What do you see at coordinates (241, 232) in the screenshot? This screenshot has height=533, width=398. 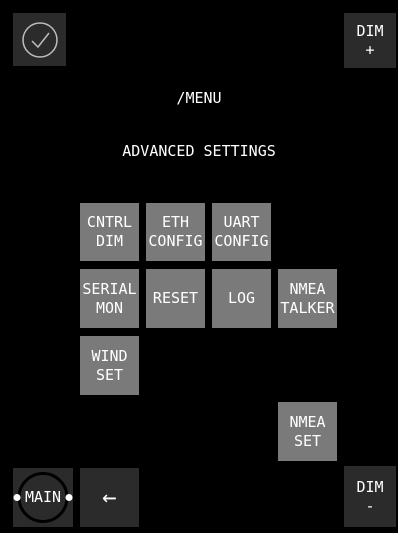 I see `uart-config-button: UART CONFIG` at bounding box center [241, 232].